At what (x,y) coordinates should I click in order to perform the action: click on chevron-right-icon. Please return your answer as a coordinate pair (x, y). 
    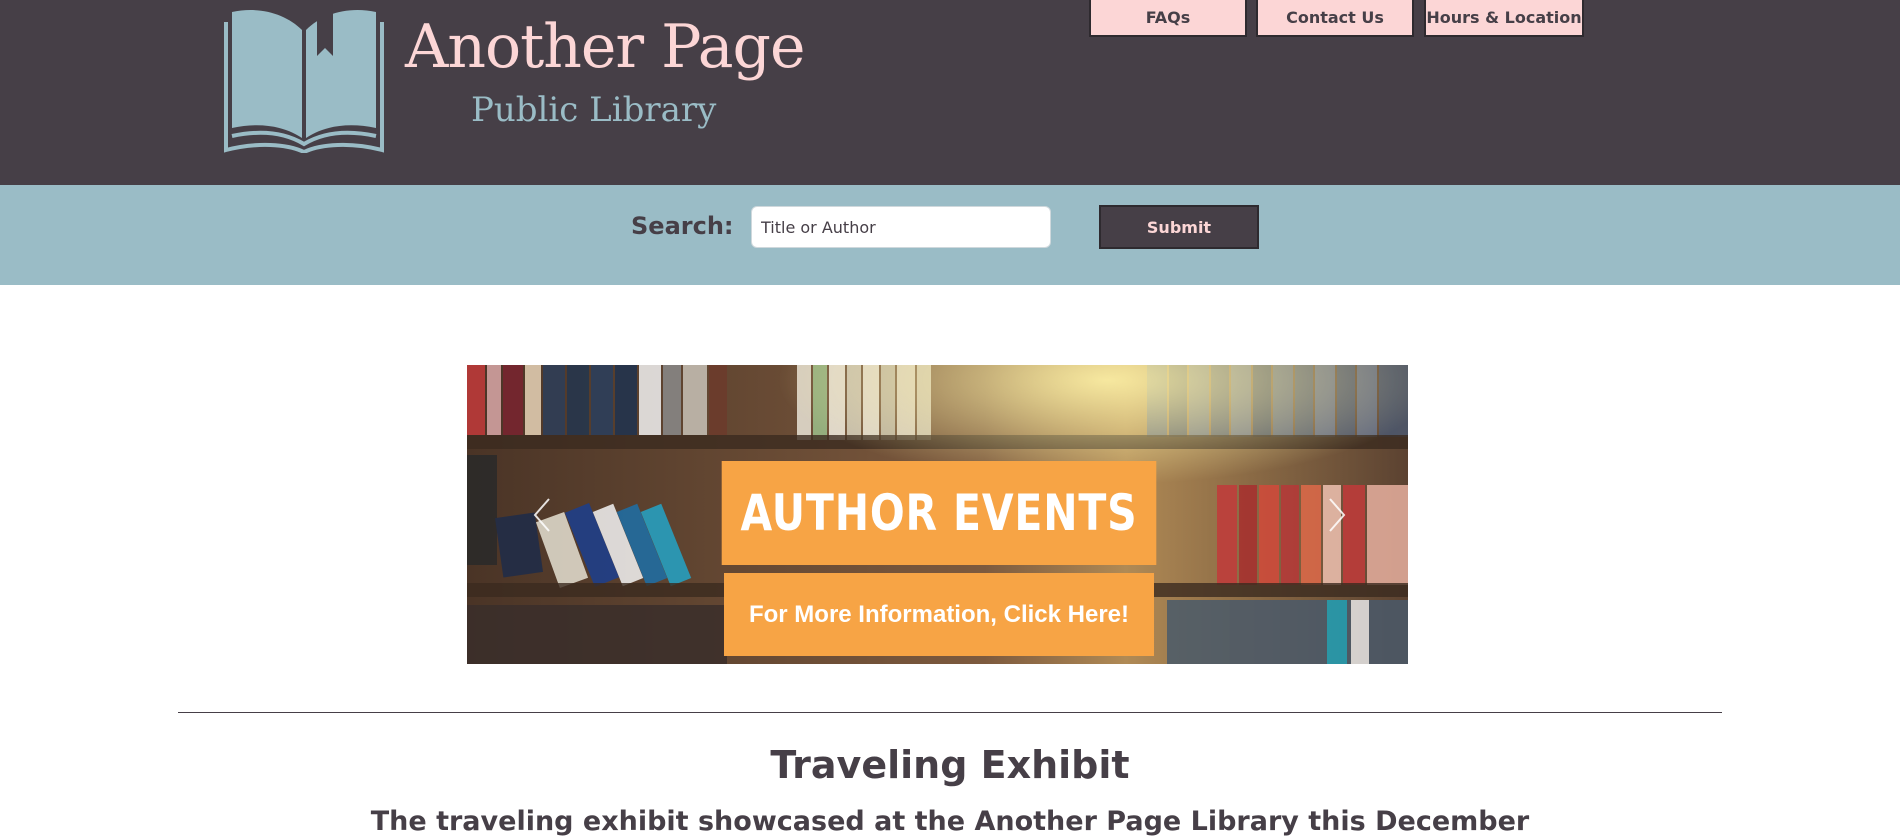
    Looking at the image, I should click on (1337, 515).